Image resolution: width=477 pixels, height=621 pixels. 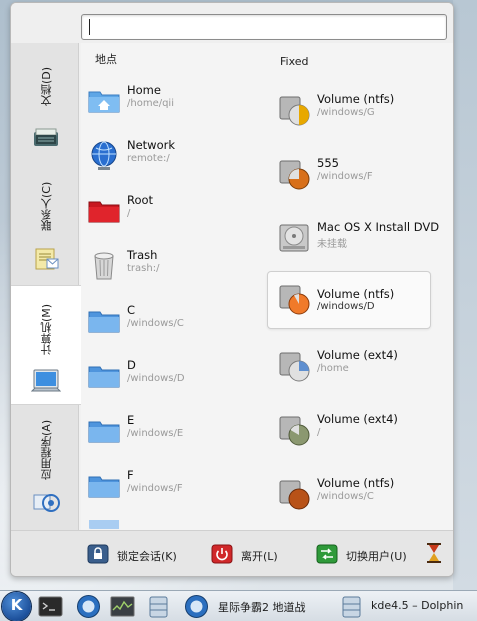 I want to click on place-root-path: /, so click(x=129, y=213).